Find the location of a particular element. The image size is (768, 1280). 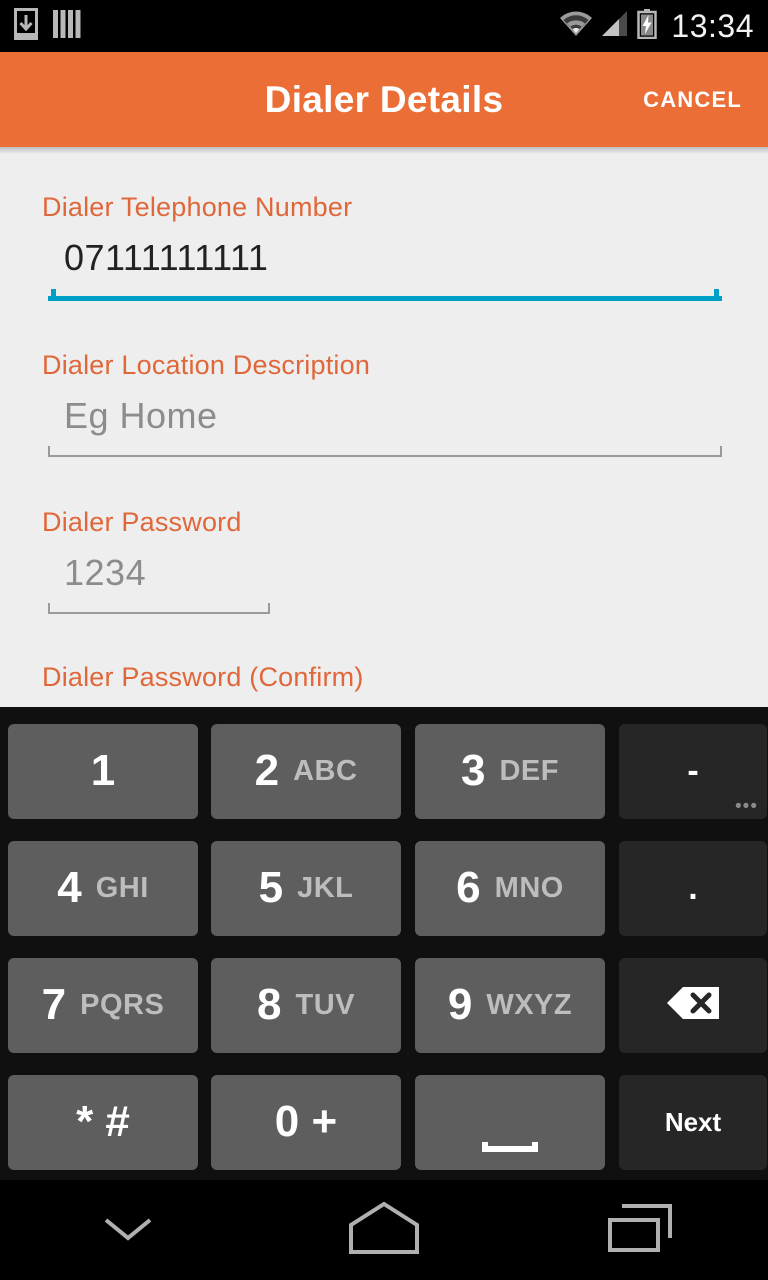

keyboard-row-2: 4 GHI 5 JKL 6 MNO . is located at coordinates (384, 888).